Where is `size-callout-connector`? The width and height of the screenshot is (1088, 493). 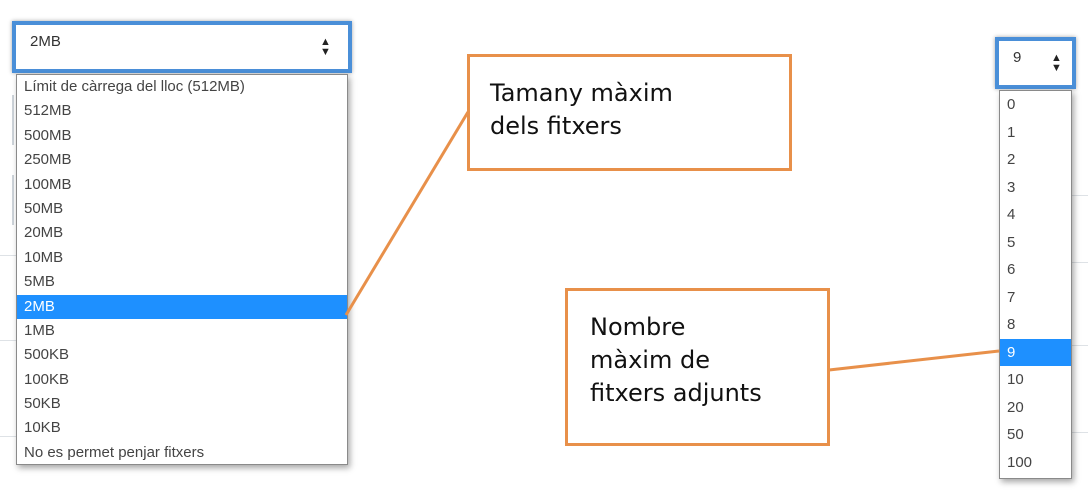 size-callout-connector is located at coordinates (407, 213).